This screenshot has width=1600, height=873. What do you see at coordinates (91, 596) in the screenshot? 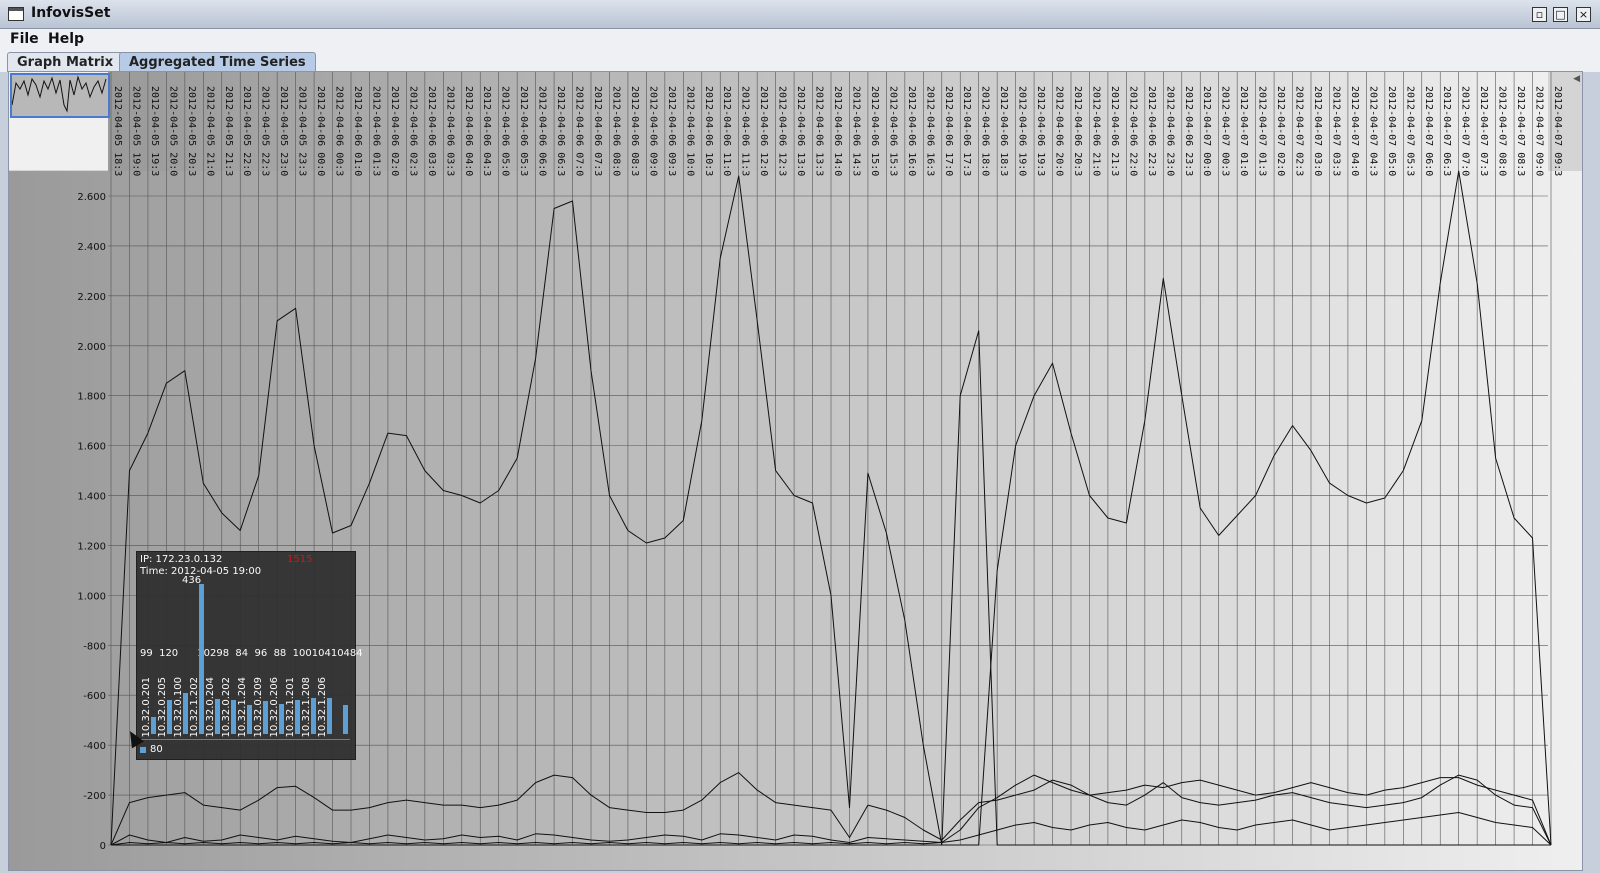
I see `y-tick-label: 1.000` at bounding box center [91, 596].